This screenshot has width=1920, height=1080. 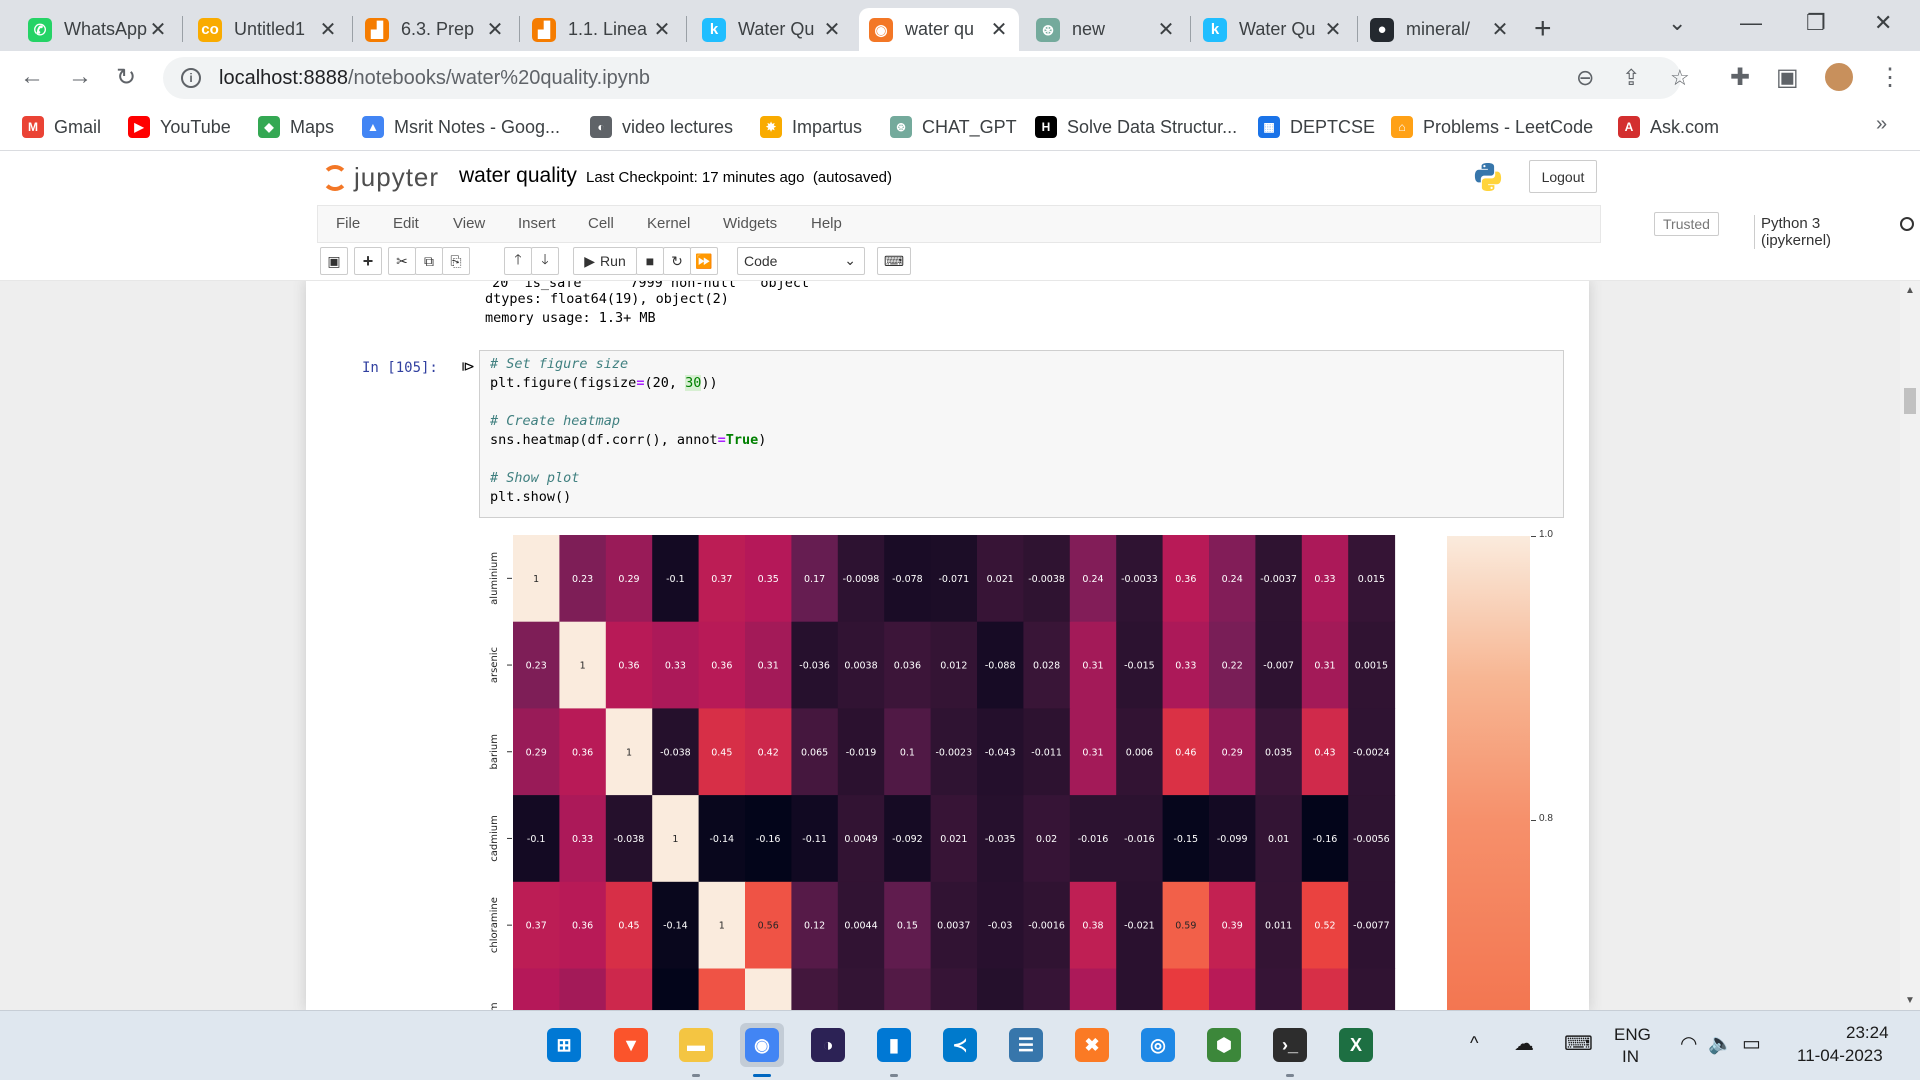 What do you see at coordinates (1632, 1035) in the screenshot?
I see `language-code: ENG` at bounding box center [1632, 1035].